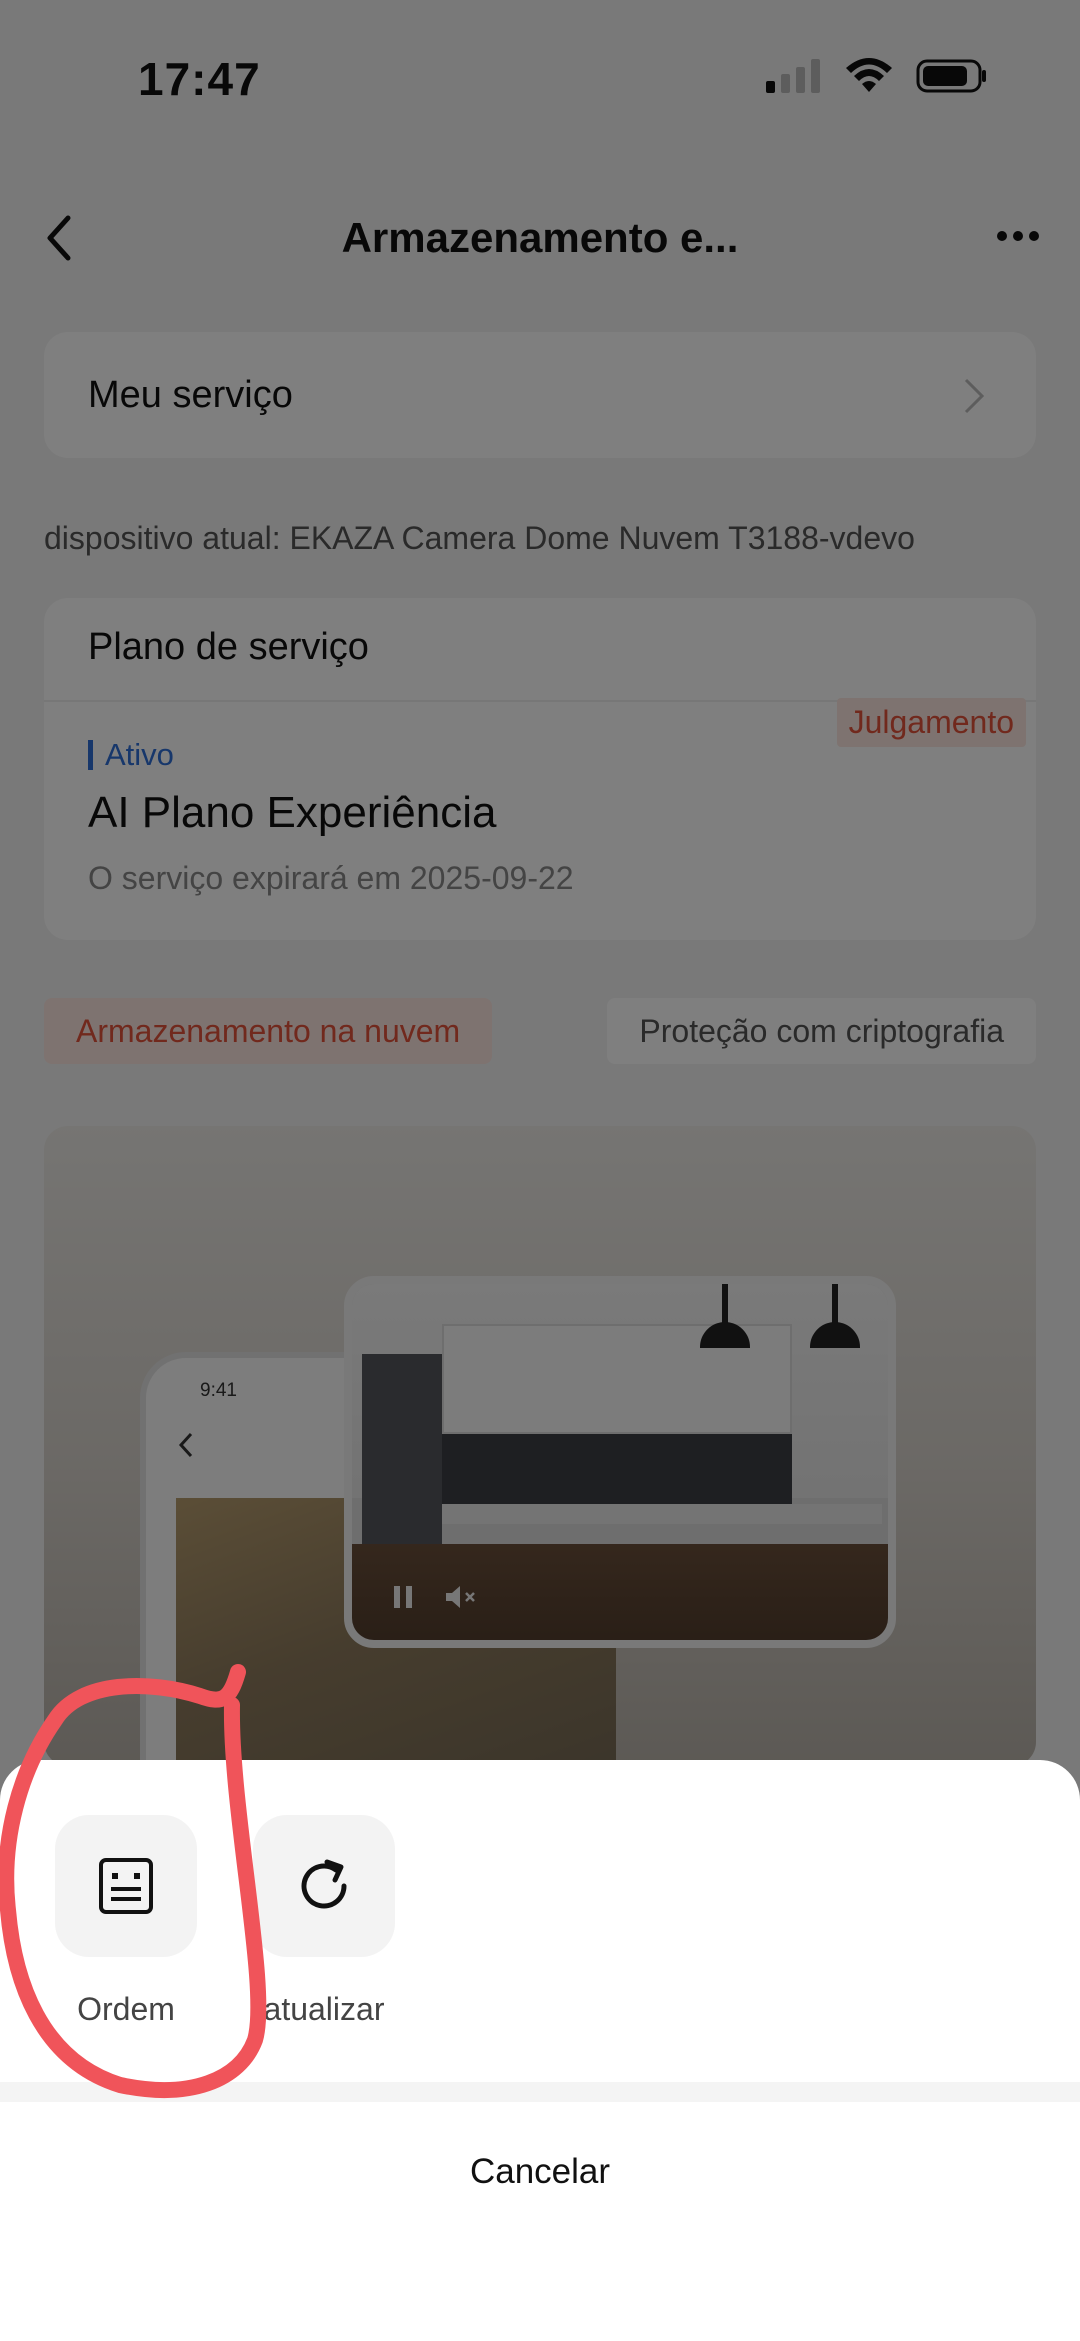 Image resolution: width=1080 pixels, height=2341 pixels. I want to click on refresh-action-tile, so click(324, 1886).